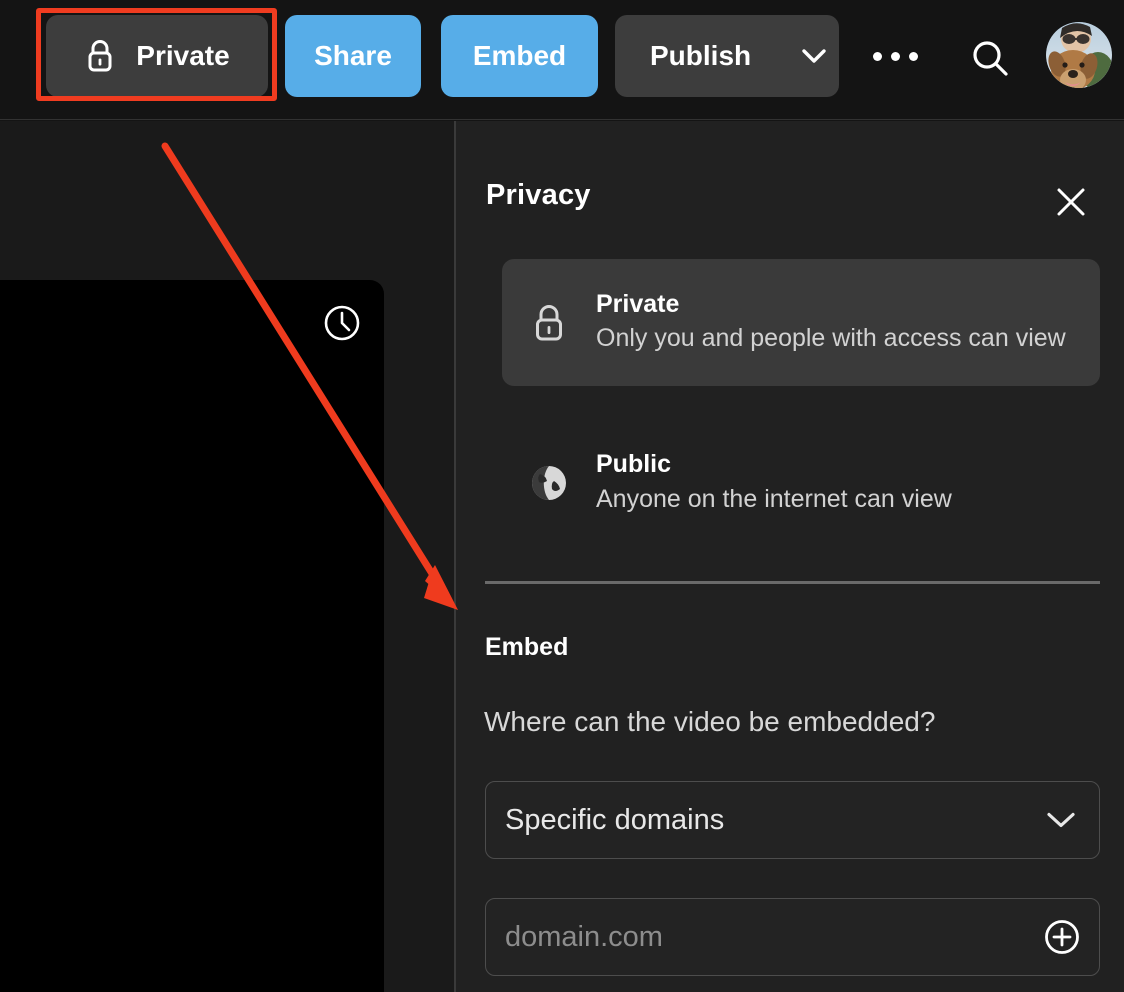 The width and height of the screenshot is (1124, 992). What do you see at coordinates (792, 582) in the screenshot?
I see `section-divider` at bounding box center [792, 582].